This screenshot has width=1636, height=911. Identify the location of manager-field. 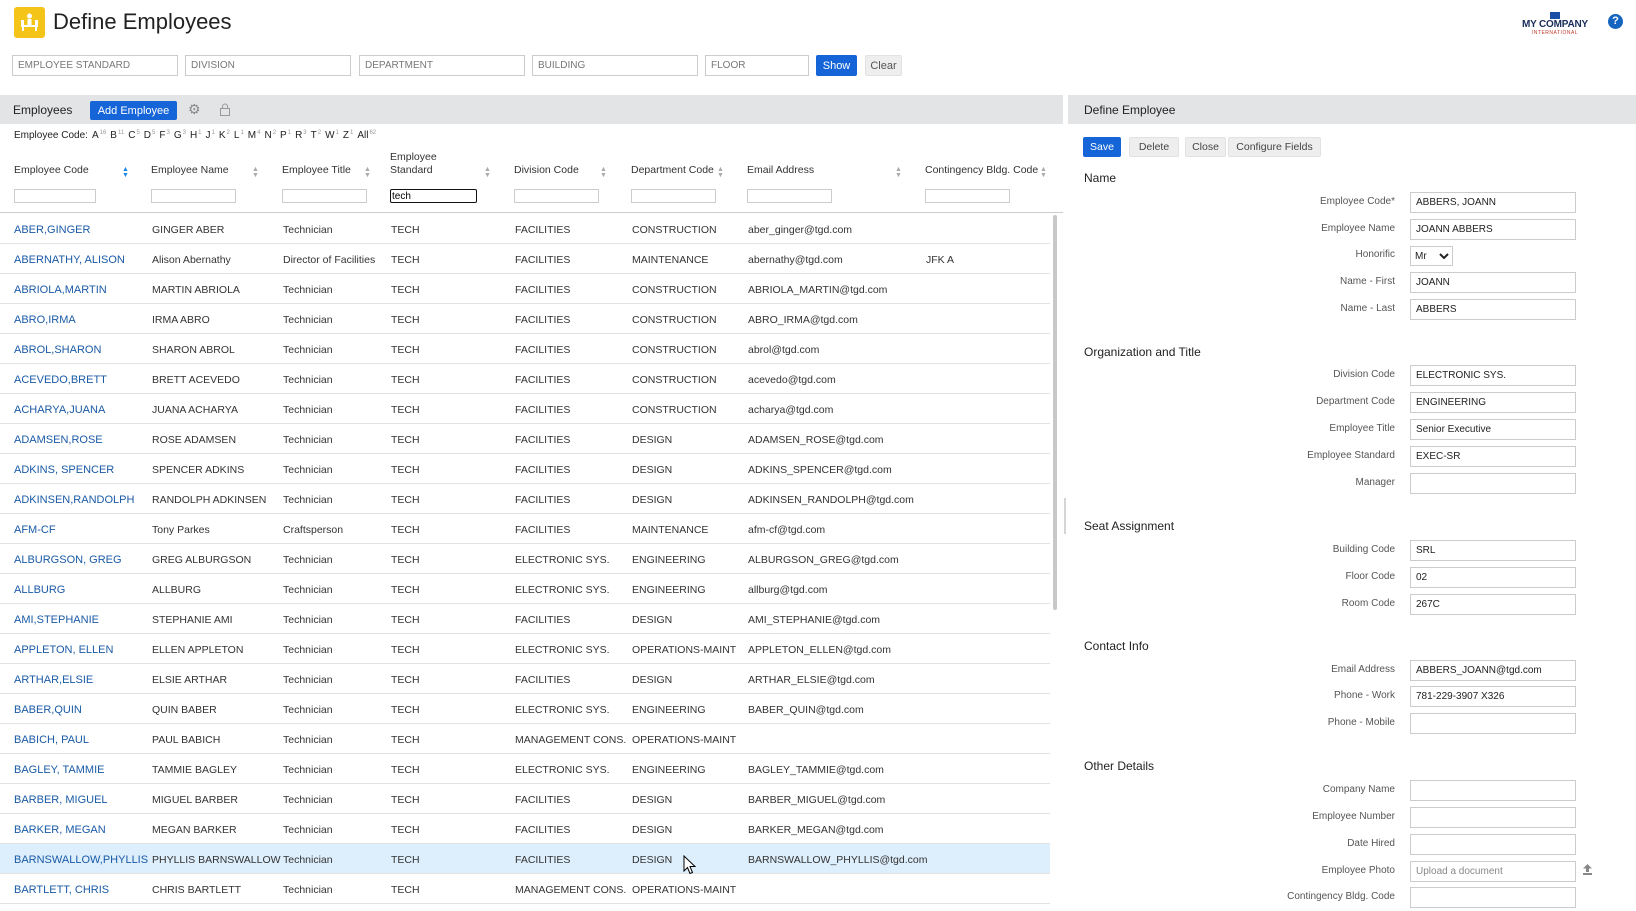
(1493, 483).